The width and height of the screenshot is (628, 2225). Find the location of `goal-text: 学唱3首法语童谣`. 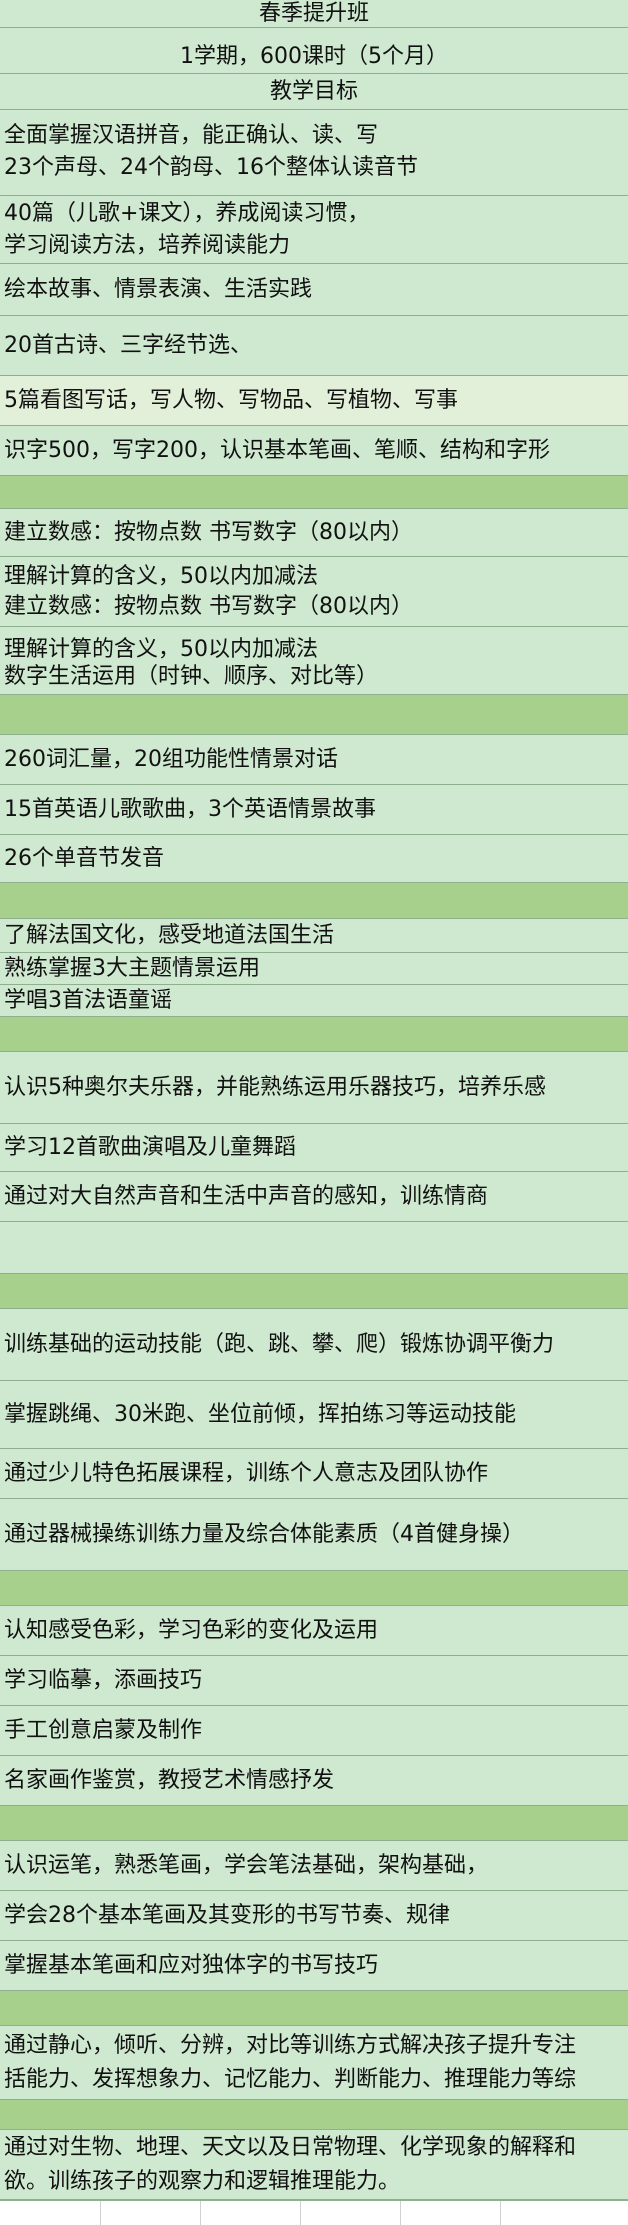

goal-text: 学唱3首法语童谣 is located at coordinates (88, 1000).